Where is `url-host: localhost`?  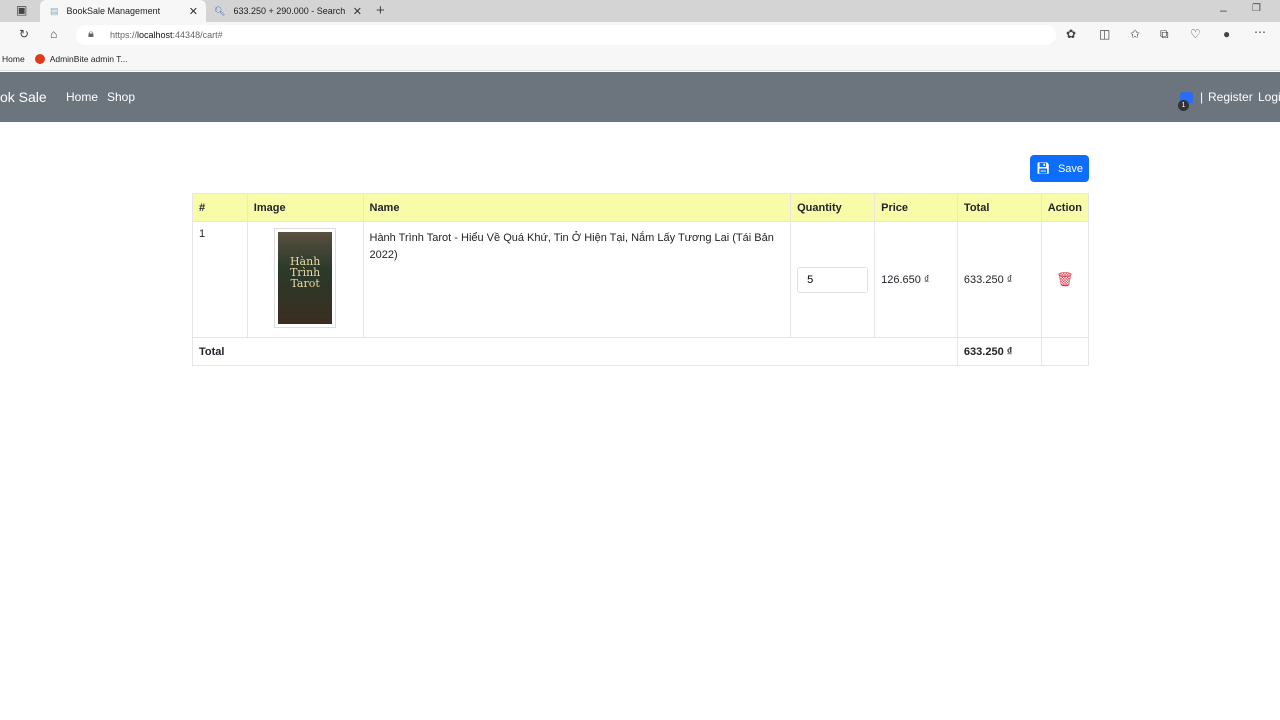 url-host: localhost is located at coordinates (155, 35).